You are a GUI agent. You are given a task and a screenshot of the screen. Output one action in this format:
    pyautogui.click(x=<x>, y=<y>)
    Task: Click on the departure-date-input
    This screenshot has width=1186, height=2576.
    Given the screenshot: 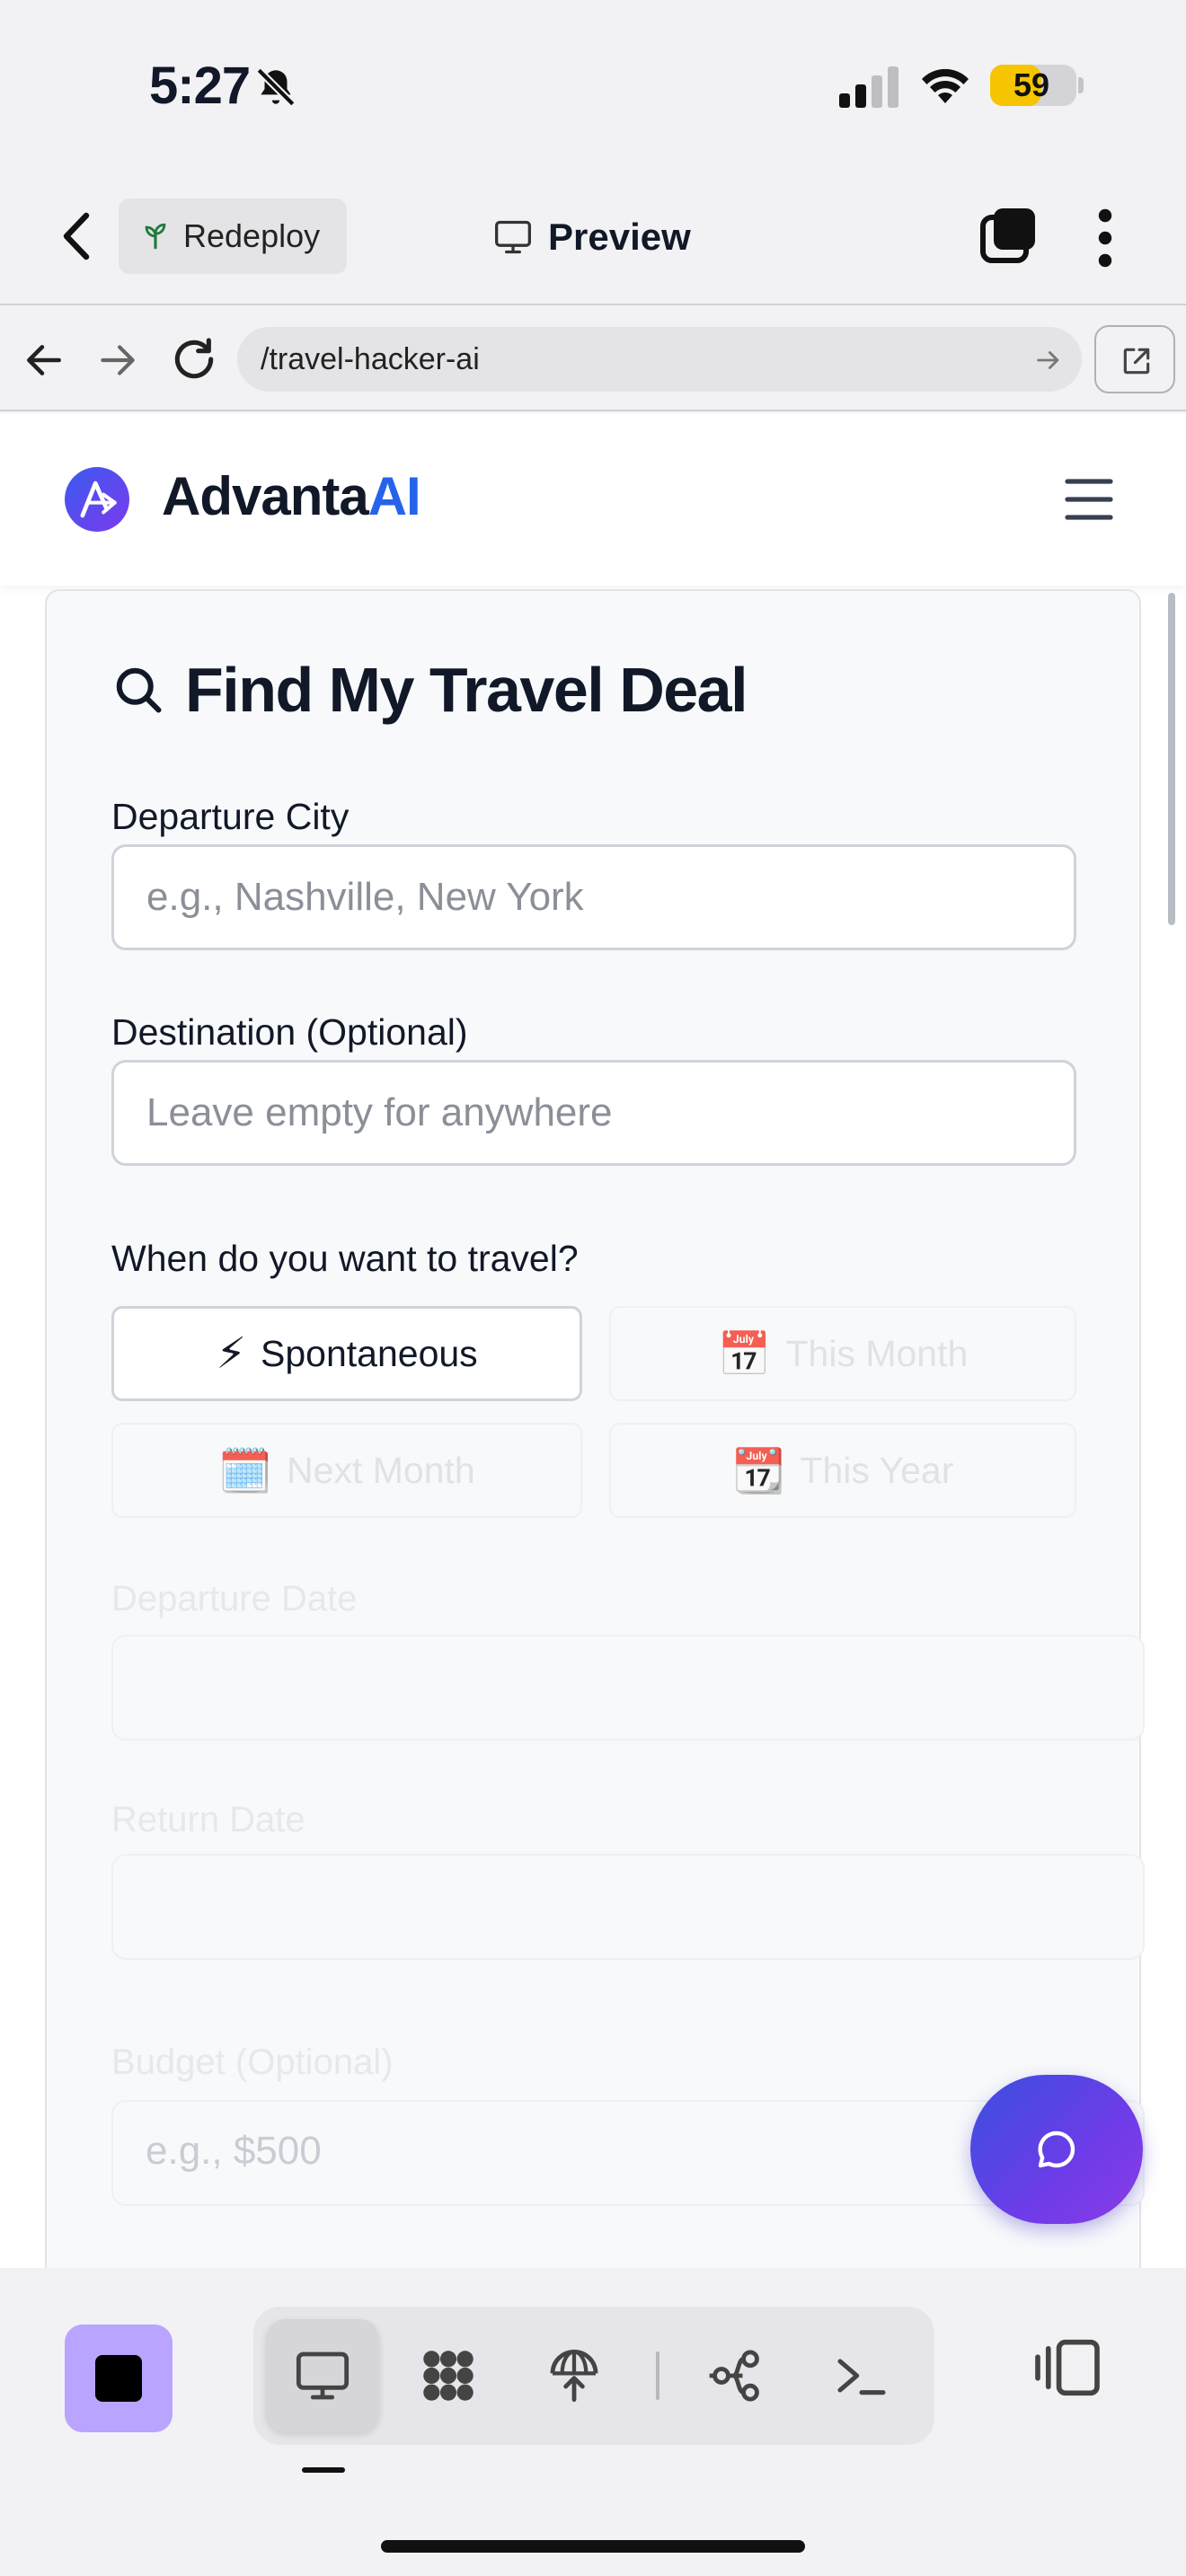 What is the action you would take?
    pyautogui.click(x=628, y=1688)
    